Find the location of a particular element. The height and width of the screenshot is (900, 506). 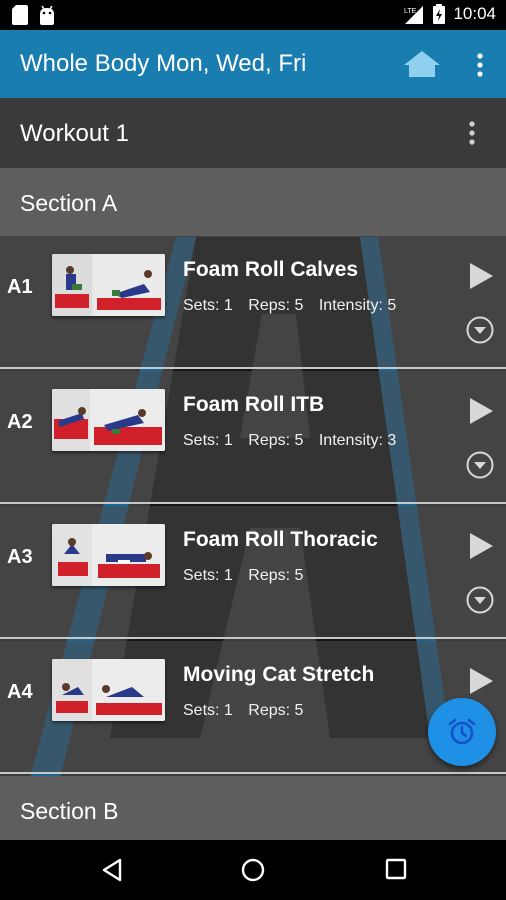

home-nav-button is located at coordinates (253, 872).